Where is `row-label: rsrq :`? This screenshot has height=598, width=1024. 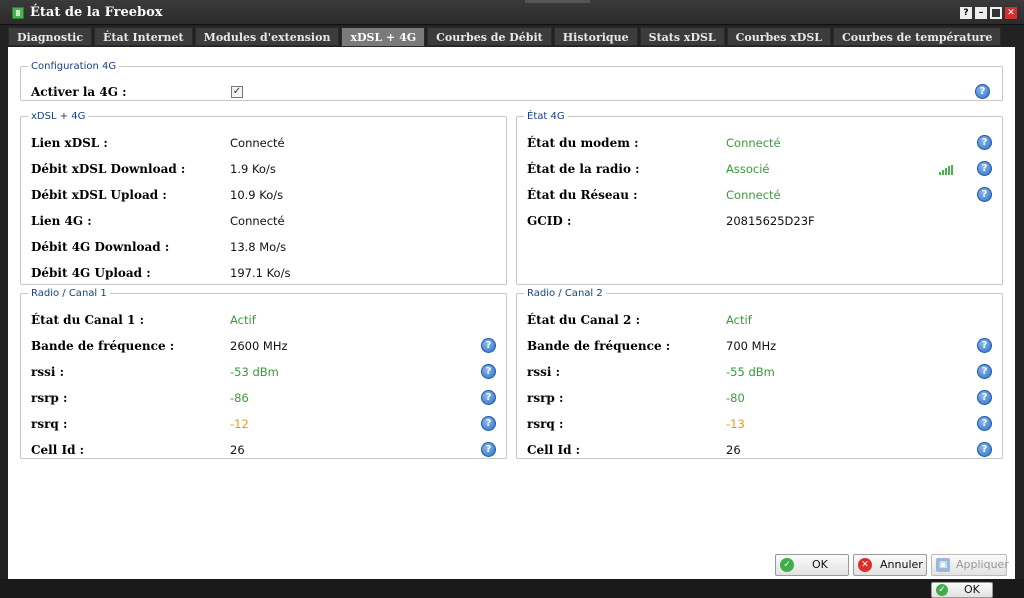 row-label: rsrq : is located at coordinates (49, 424).